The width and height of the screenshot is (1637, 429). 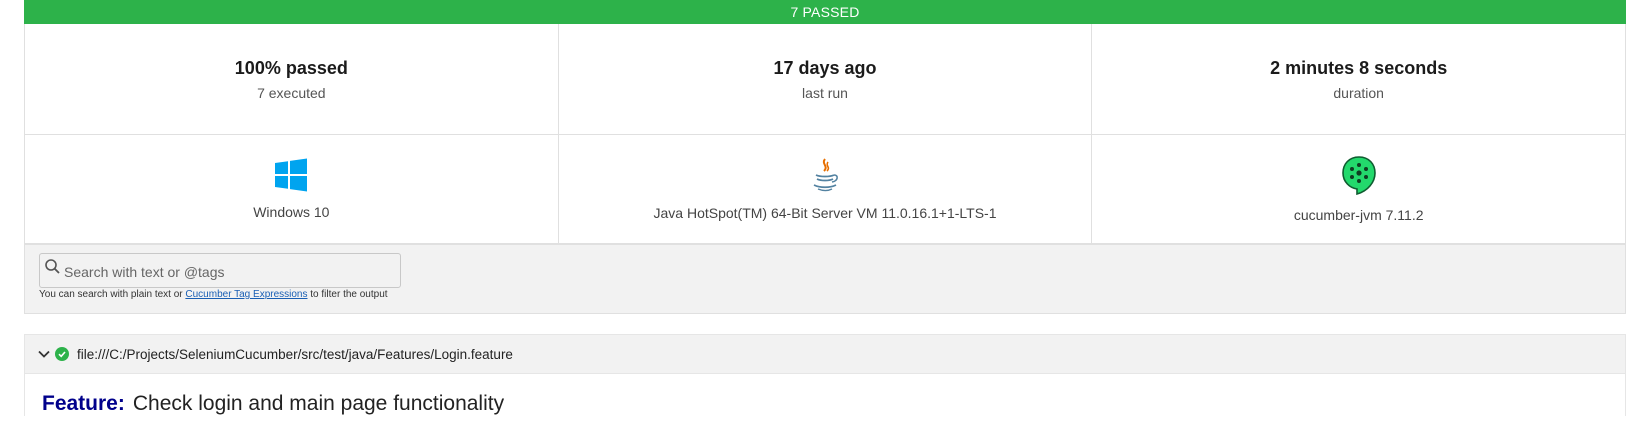 What do you see at coordinates (1358, 92) in the screenshot?
I see `summary-duration-label: duration` at bounding box center [1358, 92].